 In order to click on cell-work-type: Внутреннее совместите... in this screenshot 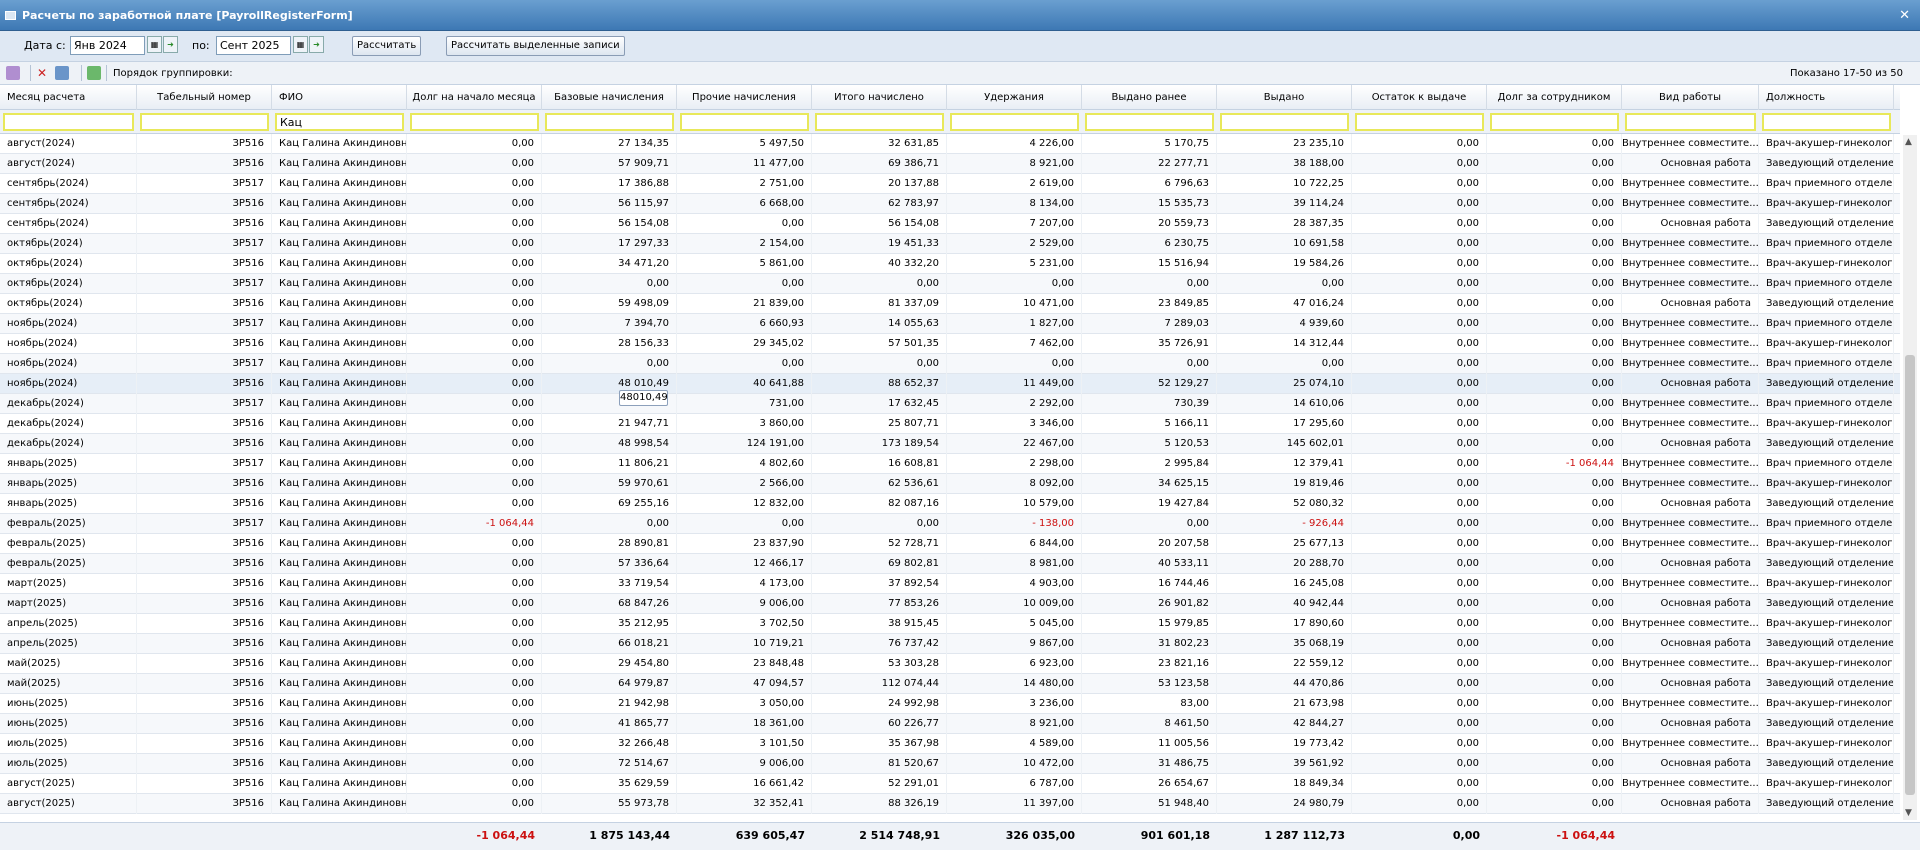, I will do `click(1690, 344)`.